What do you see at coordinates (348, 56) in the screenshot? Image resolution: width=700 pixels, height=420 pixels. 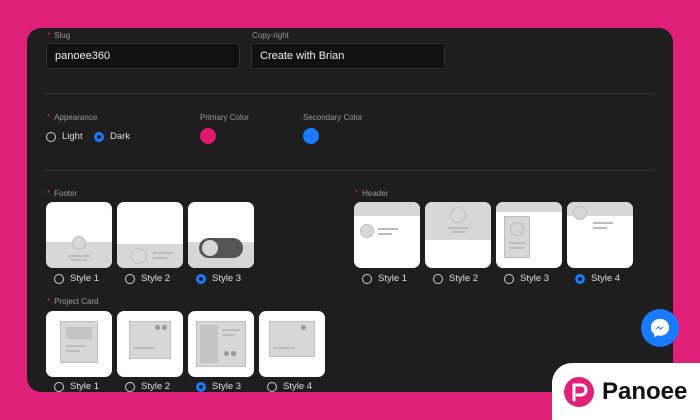 I see `copyright-input: Create with Brian` at bounding box center [348, 56].